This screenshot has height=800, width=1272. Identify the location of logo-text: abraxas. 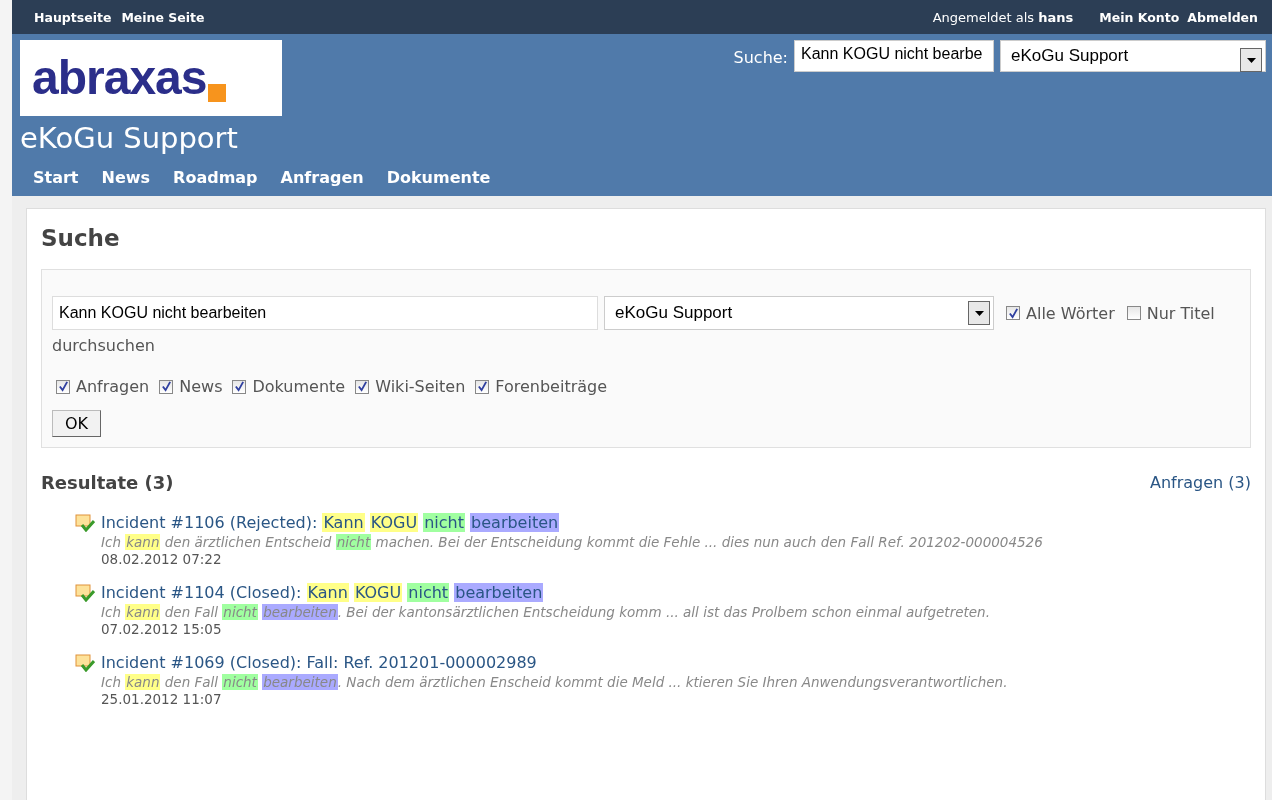
(119, 78).